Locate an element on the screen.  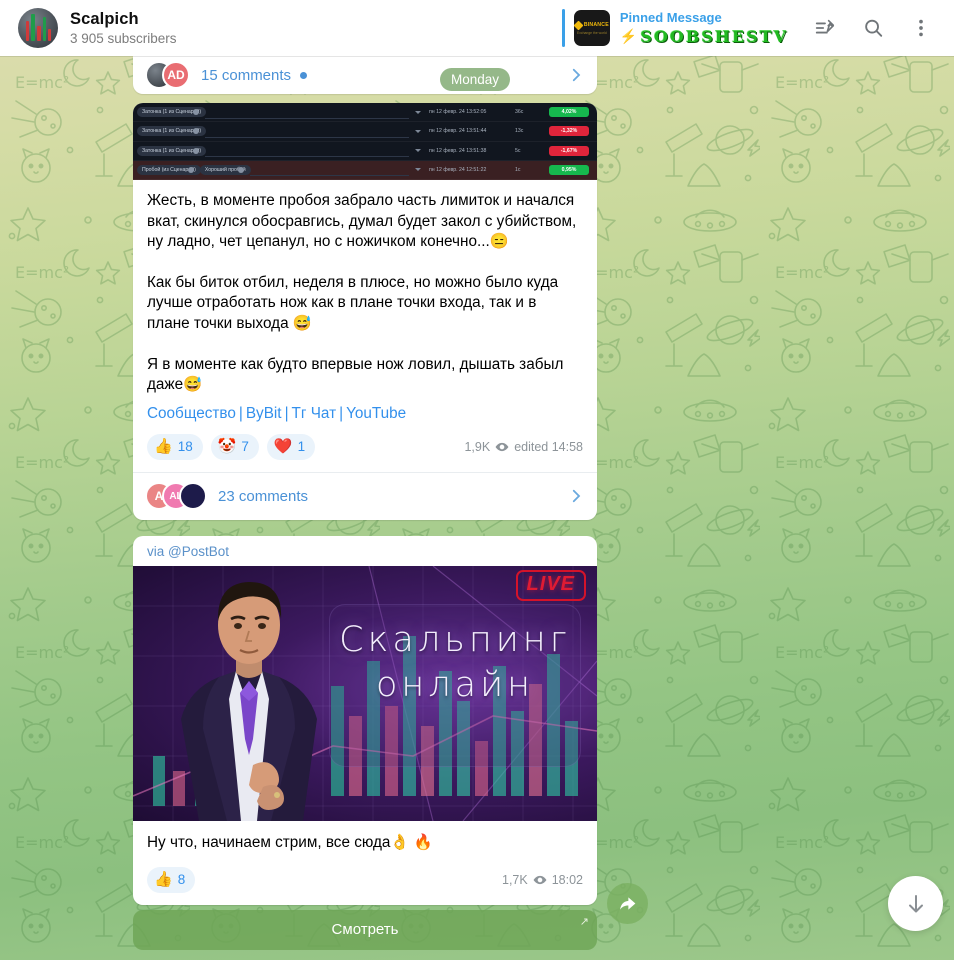
pinned-label: Pinned Message is located at coordinates (670, 17).